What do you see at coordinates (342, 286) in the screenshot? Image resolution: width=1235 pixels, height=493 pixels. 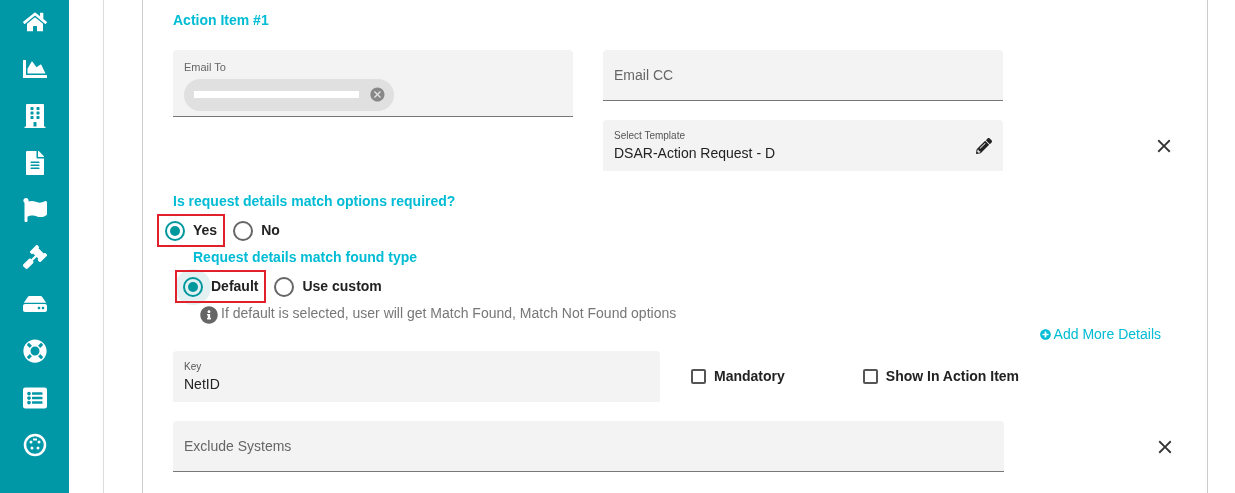 I see `radio-label: Use custom` at bounding box center [342, 286].